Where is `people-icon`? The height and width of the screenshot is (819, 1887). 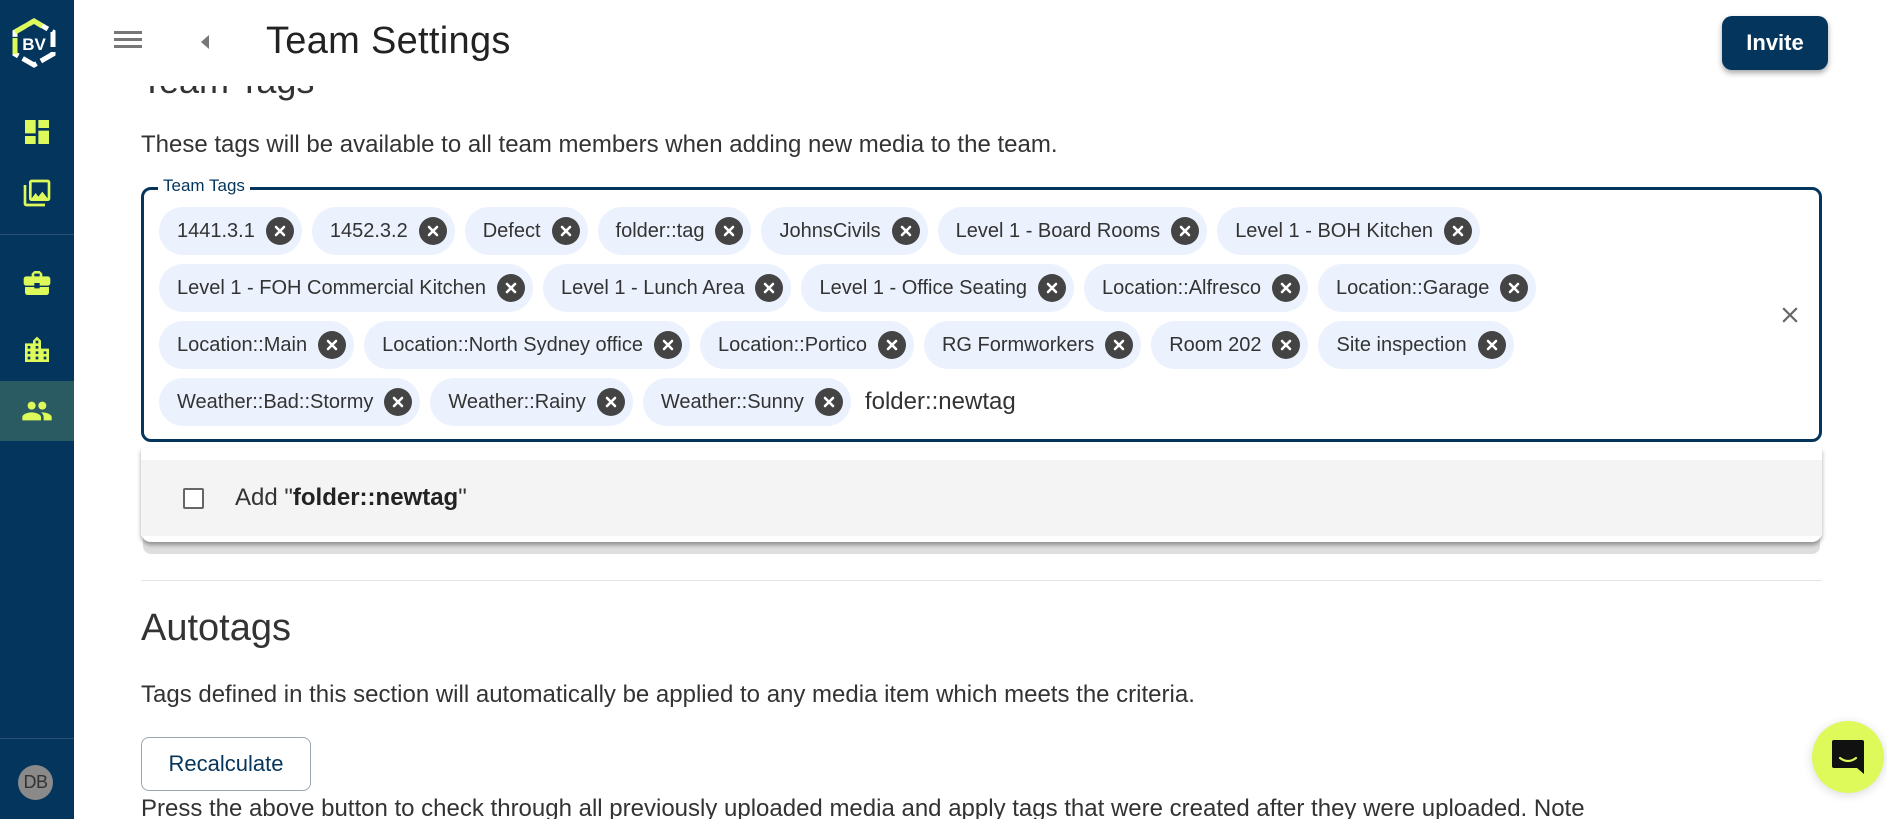
people-icon is located at coordinates (37, 411).